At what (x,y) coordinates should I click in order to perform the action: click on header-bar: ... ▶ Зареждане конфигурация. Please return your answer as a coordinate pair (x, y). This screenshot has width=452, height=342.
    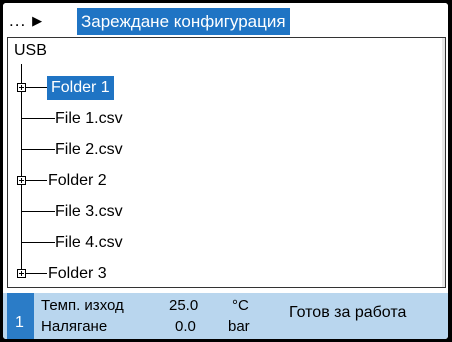
    Looking at the image, I should click on (225, 20).